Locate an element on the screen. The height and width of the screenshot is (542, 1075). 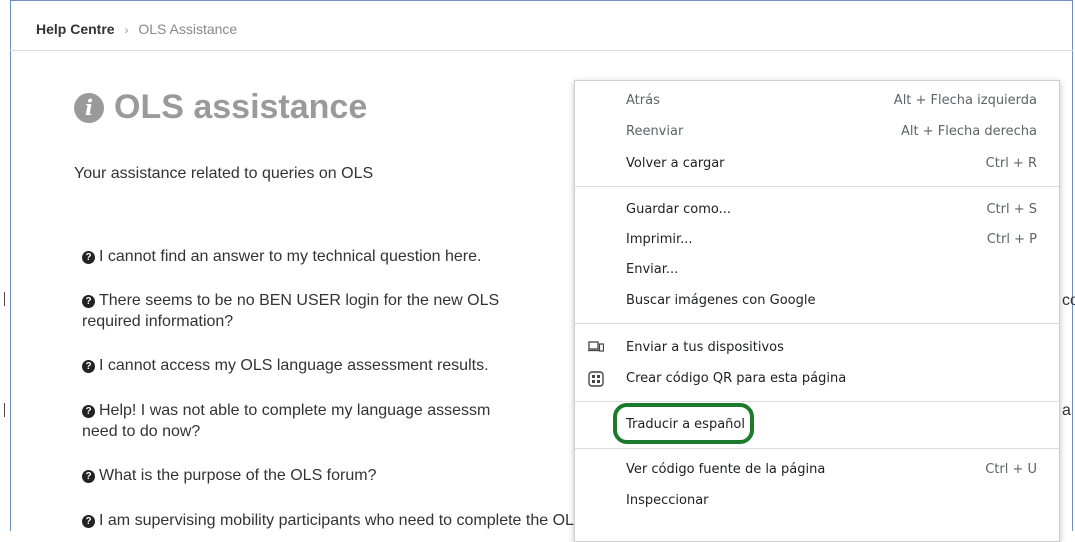
menu-item-qr-code: Crear código QR para esta página is located at coordinates (812, 379).